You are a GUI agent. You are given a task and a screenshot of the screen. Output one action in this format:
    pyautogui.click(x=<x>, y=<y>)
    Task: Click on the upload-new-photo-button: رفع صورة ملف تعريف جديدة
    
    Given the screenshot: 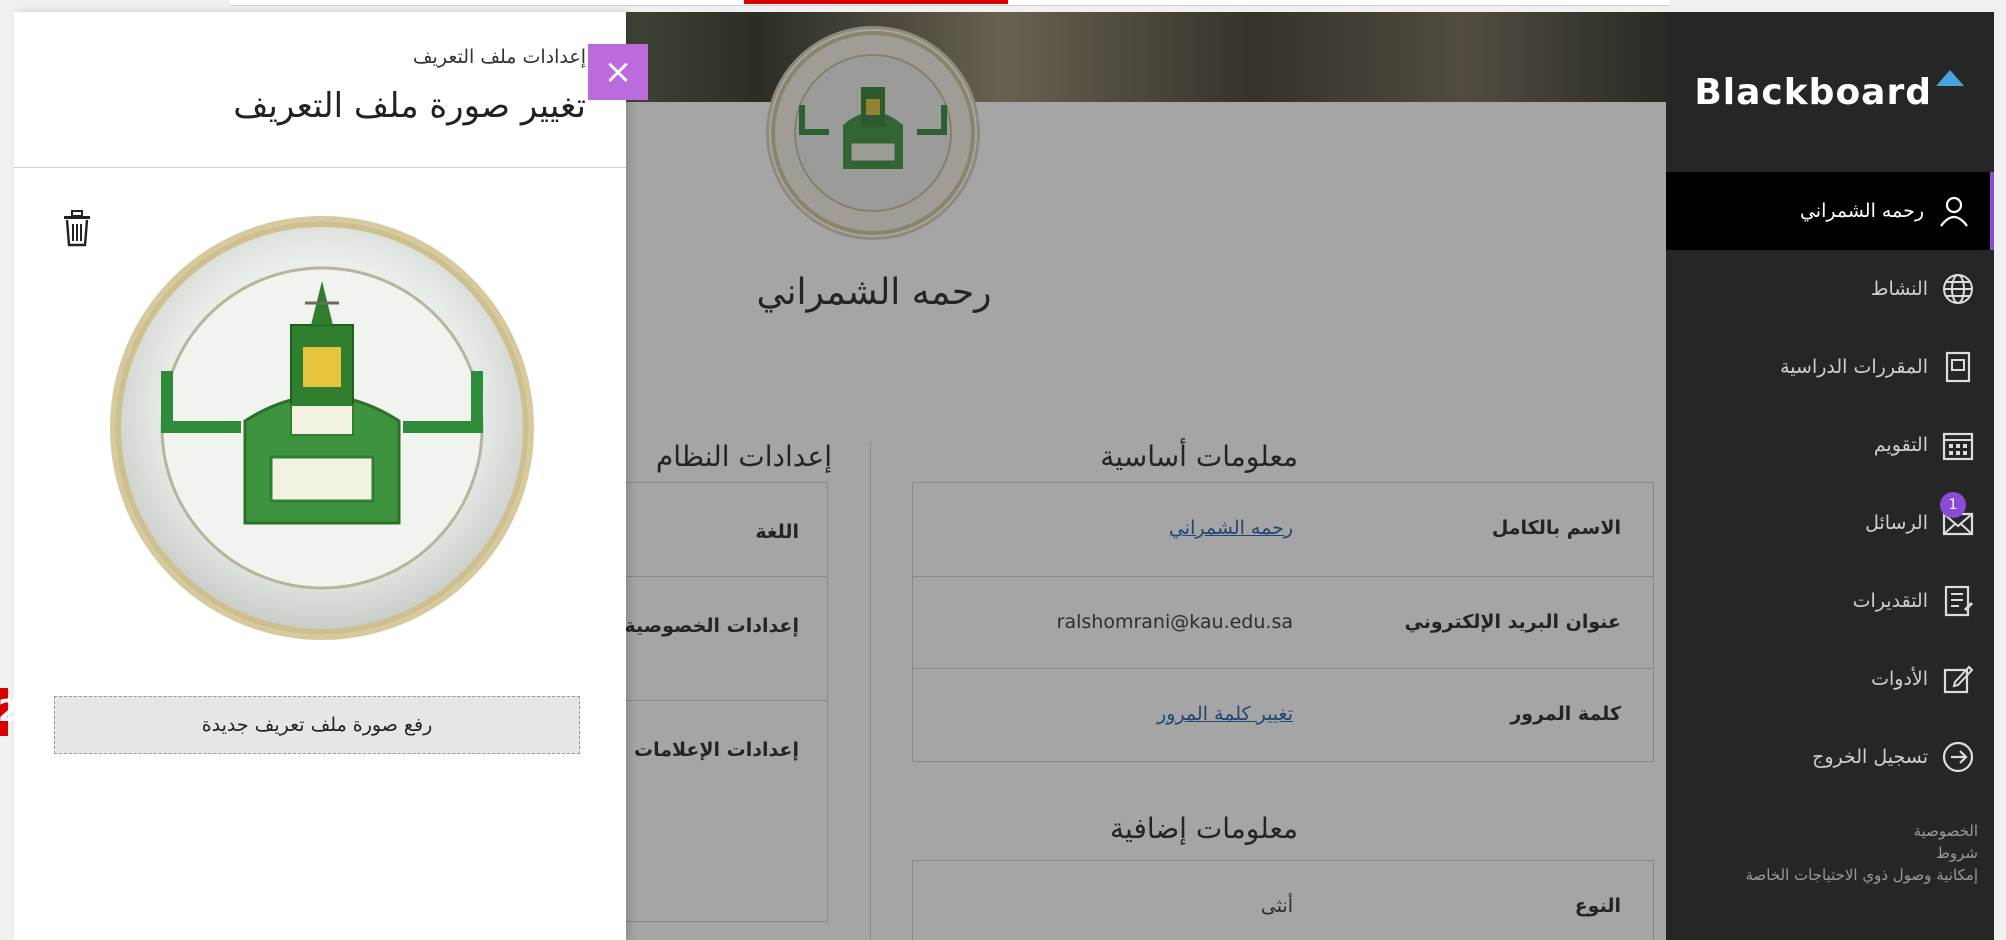 What is the action you would take?
    pyautogui.click(x=317, y=725)
    